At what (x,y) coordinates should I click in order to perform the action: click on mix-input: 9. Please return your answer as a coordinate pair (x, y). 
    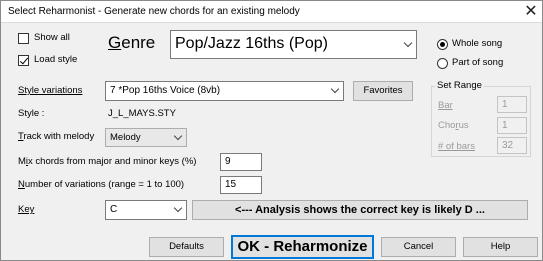
    Looking at the image, I should click on (241, 162).